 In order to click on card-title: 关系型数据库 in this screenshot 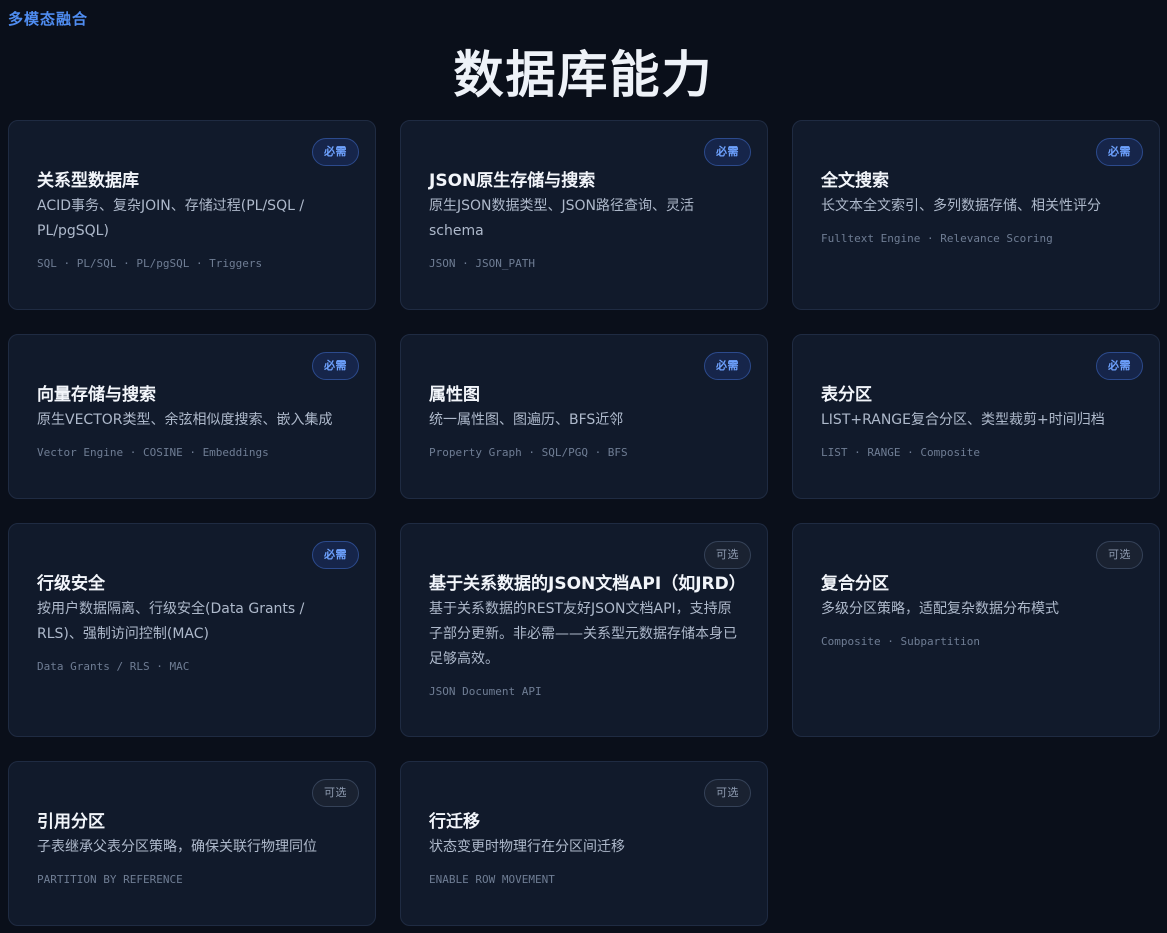, I will do `click(88, 181)`.